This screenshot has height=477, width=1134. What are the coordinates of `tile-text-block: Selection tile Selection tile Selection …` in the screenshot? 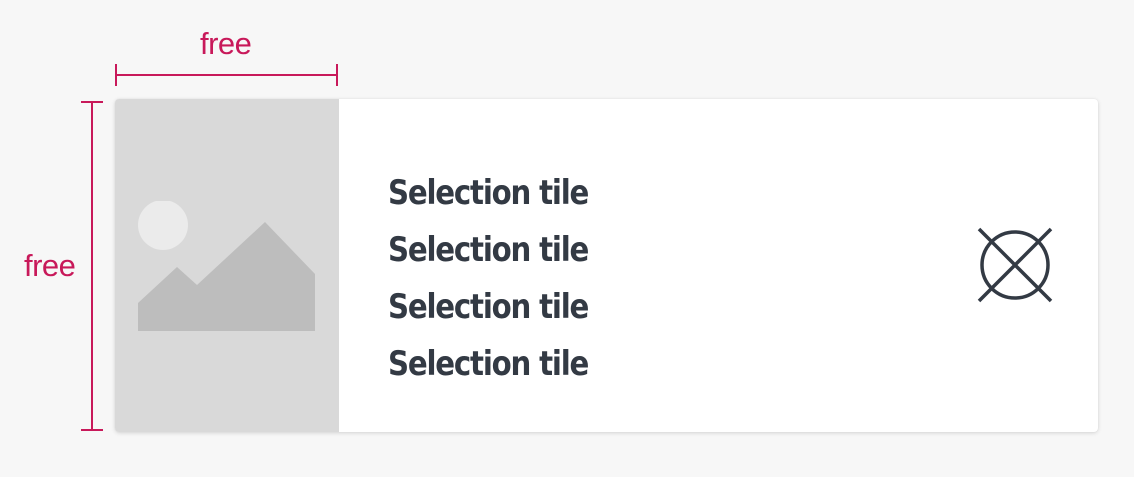 It's located at (488, 279).